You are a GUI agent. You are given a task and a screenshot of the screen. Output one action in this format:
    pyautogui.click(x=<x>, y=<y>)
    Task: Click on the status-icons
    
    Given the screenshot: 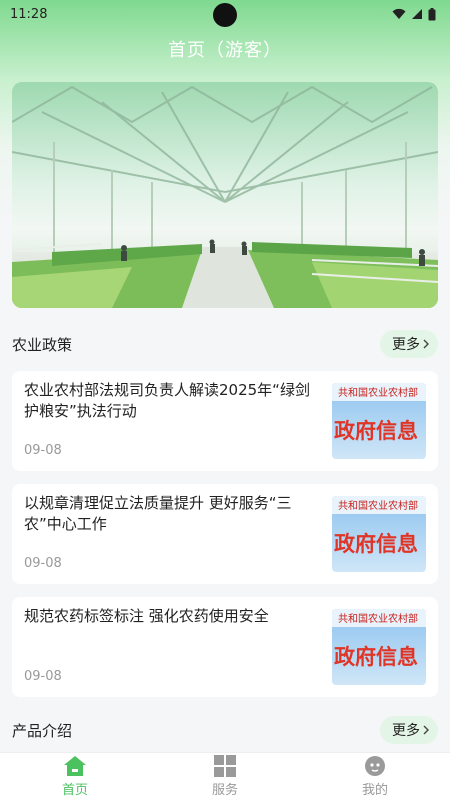 What is the action you would take?
    pyautogui.click(x=414, y=14)
    